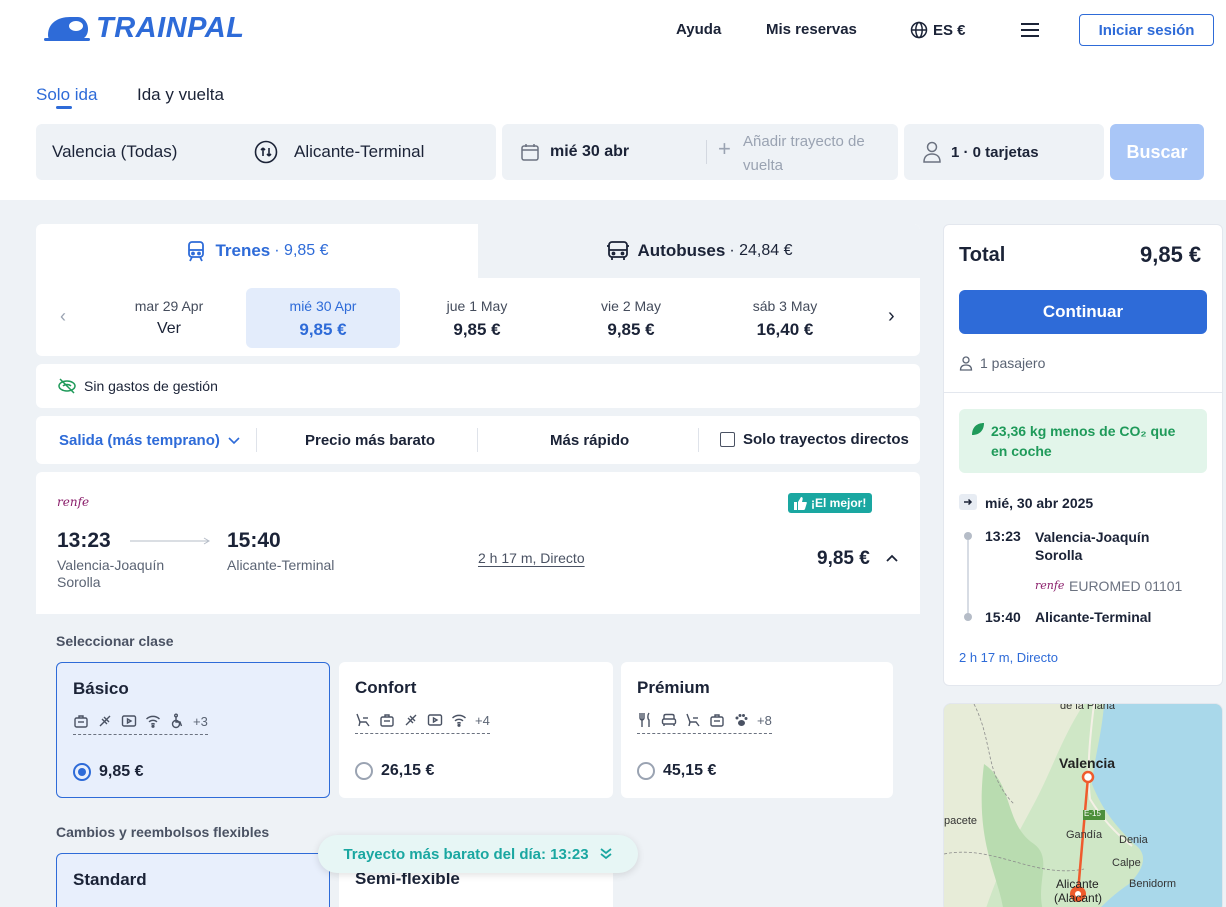 Image resolution: width=1226 pixels, height=907 pixels. I want to click on tab-trains-price: · 9,85 €, so click(301, 250).